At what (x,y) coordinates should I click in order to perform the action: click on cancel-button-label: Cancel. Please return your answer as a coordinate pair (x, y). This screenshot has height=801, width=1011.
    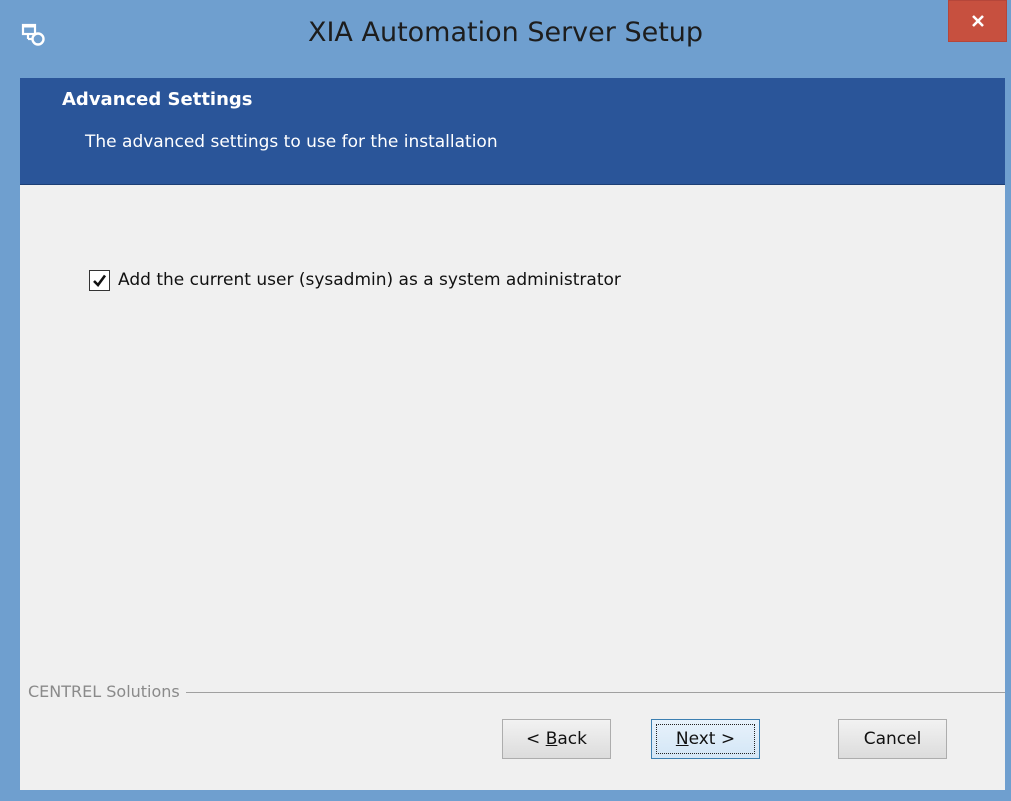
    Looking at the image, I should click on (892, 739).